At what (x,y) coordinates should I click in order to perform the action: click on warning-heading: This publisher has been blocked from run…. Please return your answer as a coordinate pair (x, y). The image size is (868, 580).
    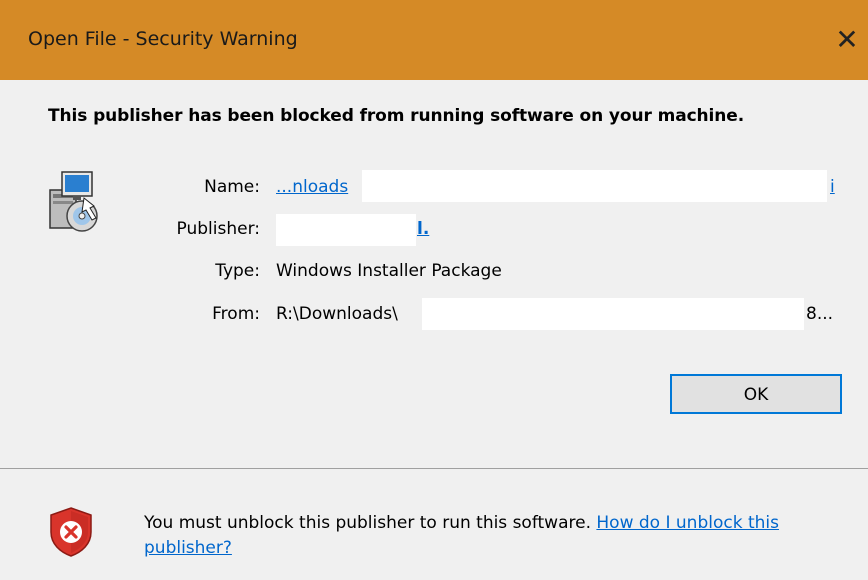
    Looking at the image, I should click on (396, 116).